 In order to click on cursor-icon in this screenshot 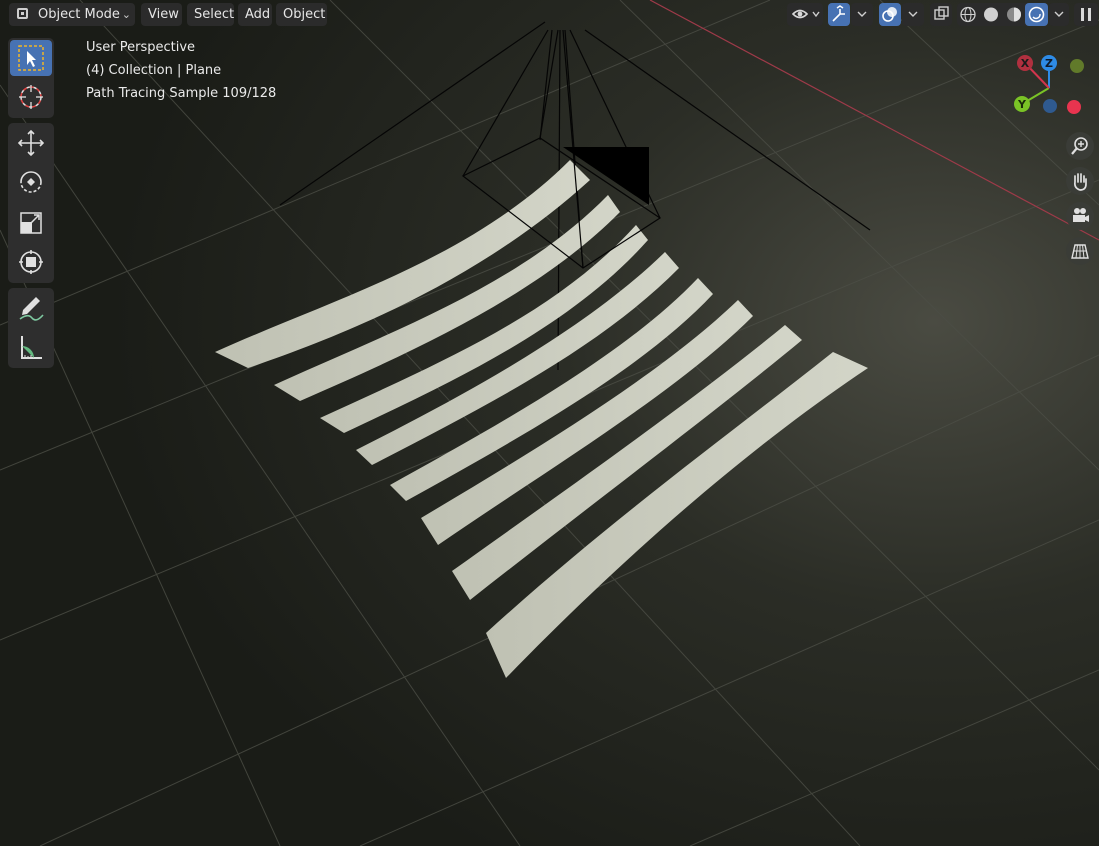, I will do `click(31, 97)`.